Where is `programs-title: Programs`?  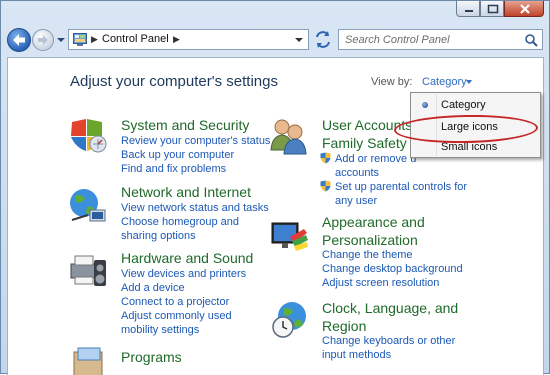 programs-title: Programs is located at coordinates (151, 357).